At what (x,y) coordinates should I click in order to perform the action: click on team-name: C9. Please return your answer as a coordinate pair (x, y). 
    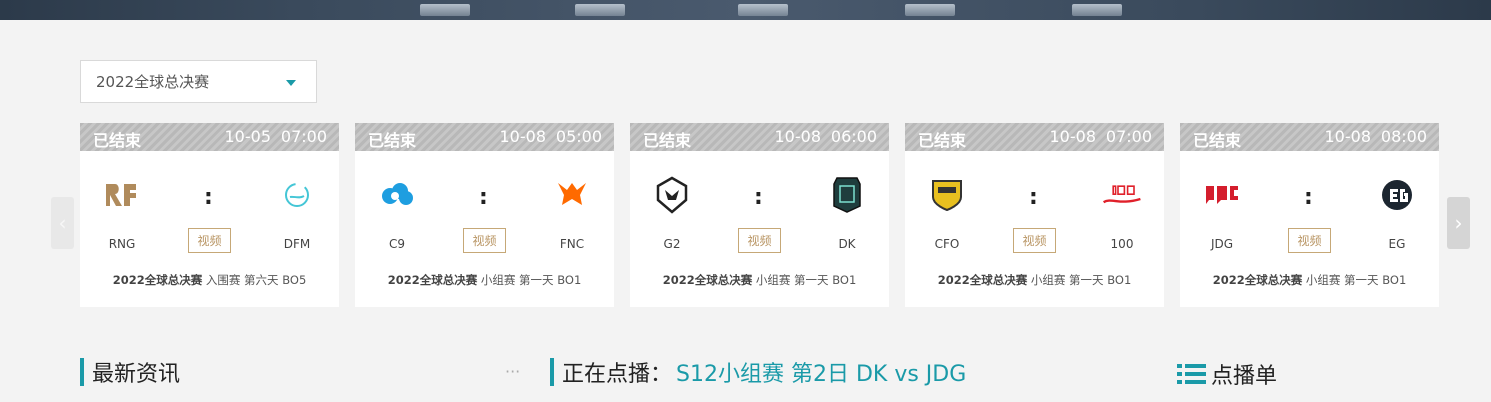
    Looking at the image, I should click on (396, 244).